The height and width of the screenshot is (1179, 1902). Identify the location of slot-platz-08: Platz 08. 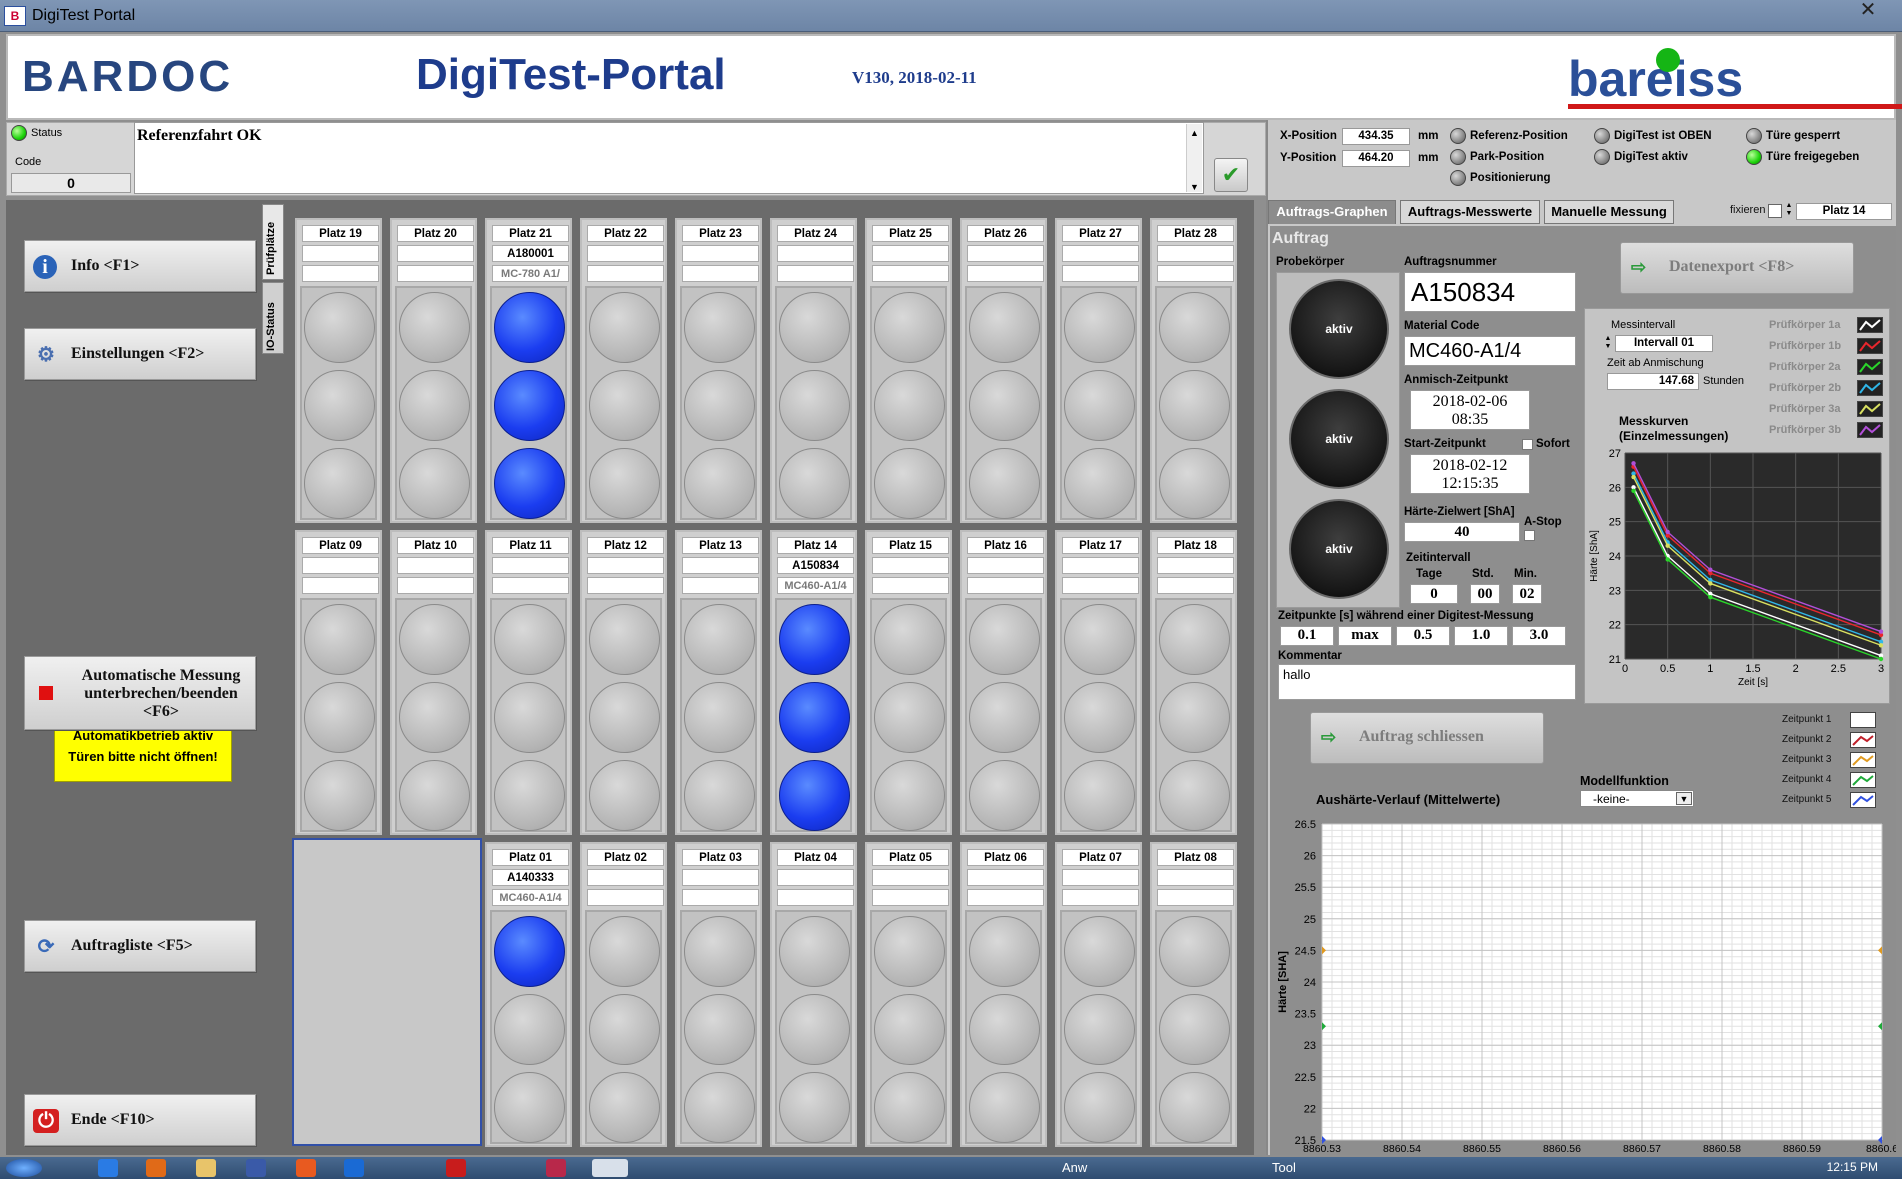
(1193, 994).